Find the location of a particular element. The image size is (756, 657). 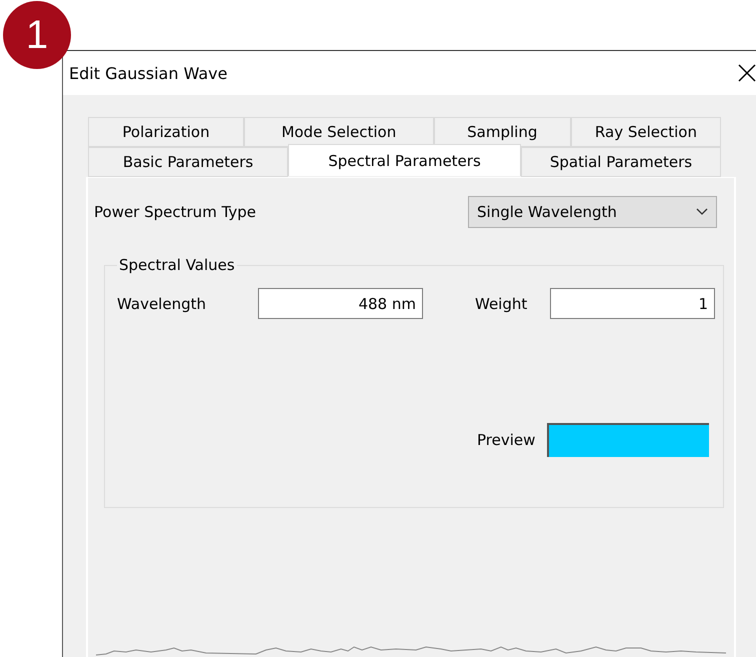

tab: Polarization is located at coordinates (166, 132).